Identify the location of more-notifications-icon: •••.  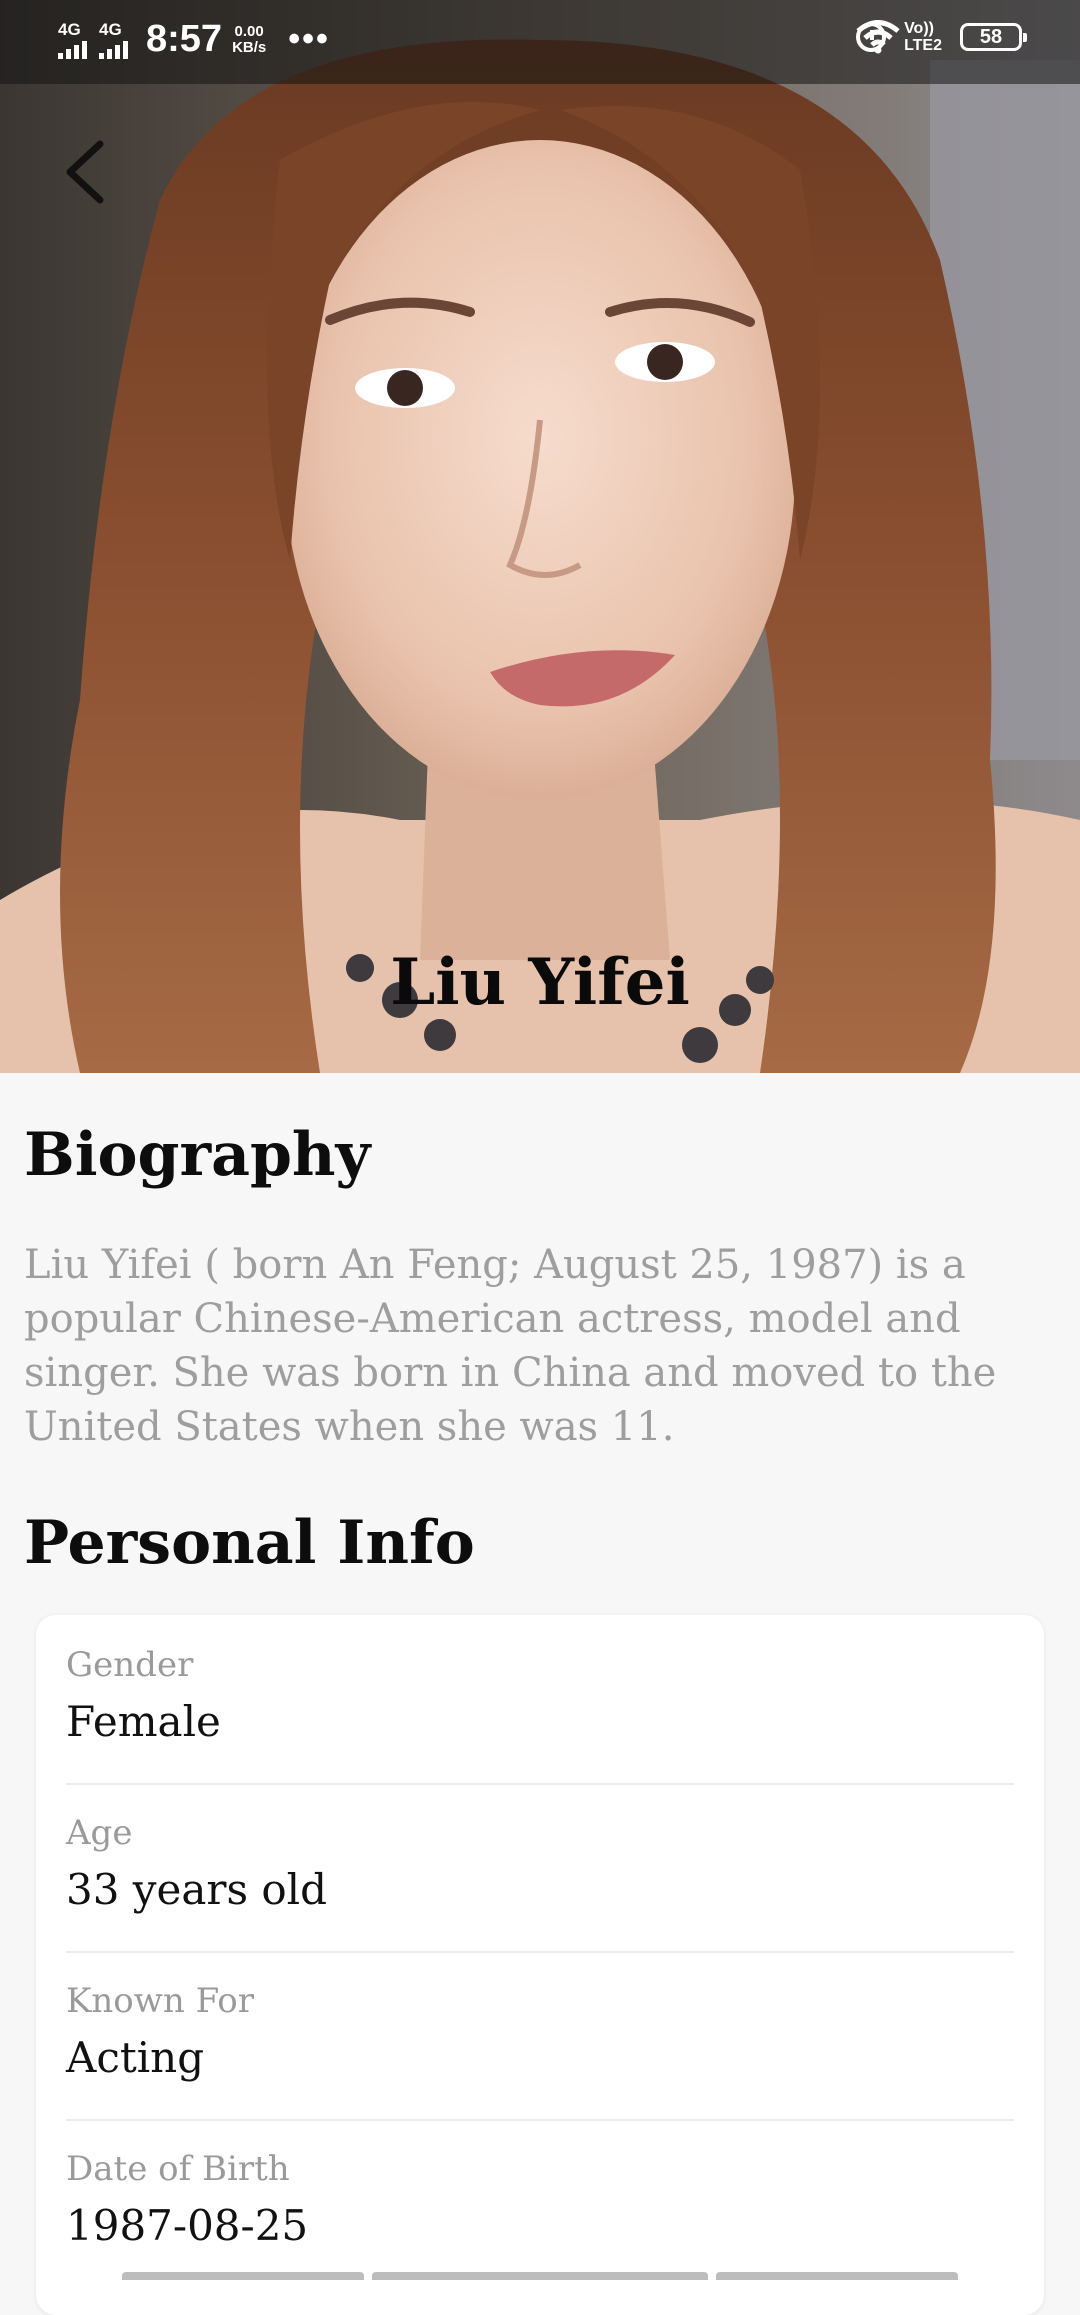
(309, 39).